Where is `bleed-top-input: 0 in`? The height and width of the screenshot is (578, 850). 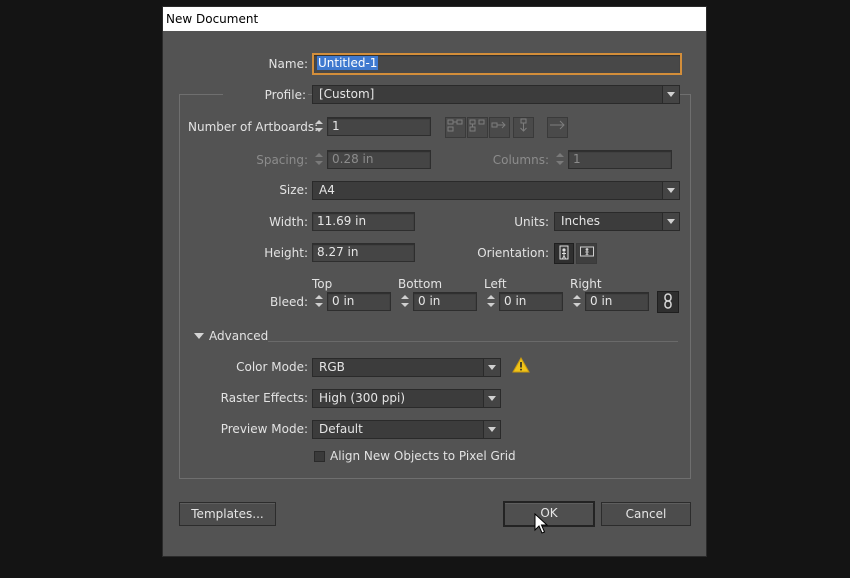 bleed-top-input: 0 in is located at coordinates (359, 301).